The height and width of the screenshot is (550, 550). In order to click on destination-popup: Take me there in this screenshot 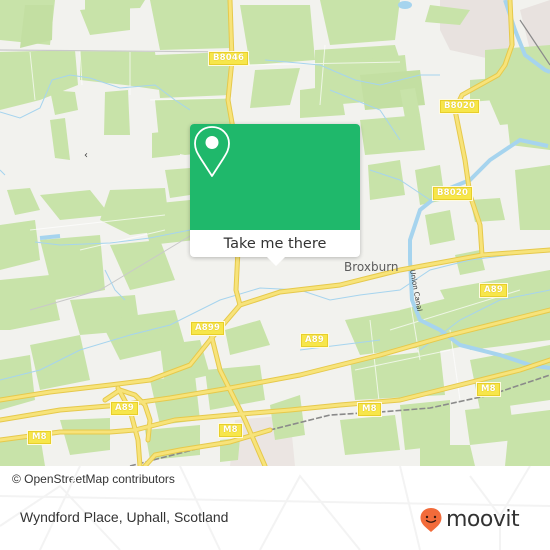, I will do `click(275, 190)`.